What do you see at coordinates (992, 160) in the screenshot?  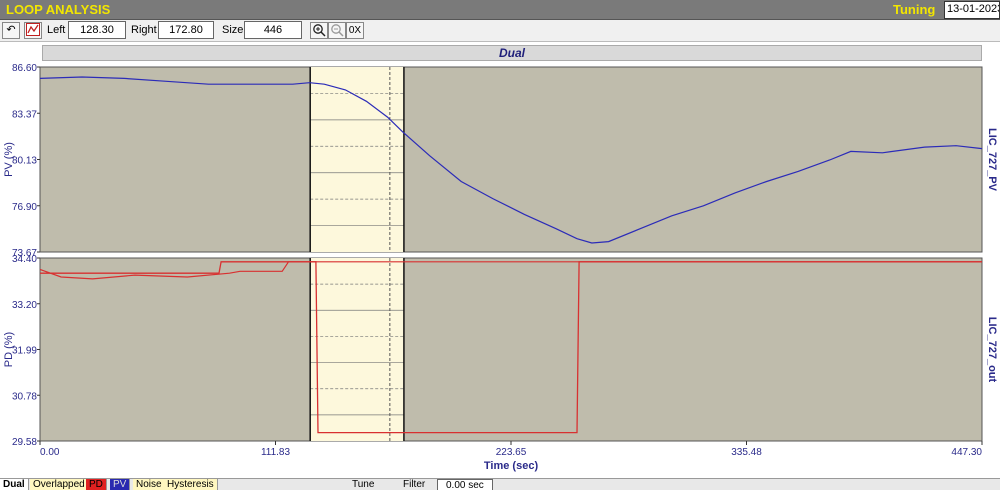 I see `pv-tag-label: LIC_727_PV` at bounding box center [992, 160].